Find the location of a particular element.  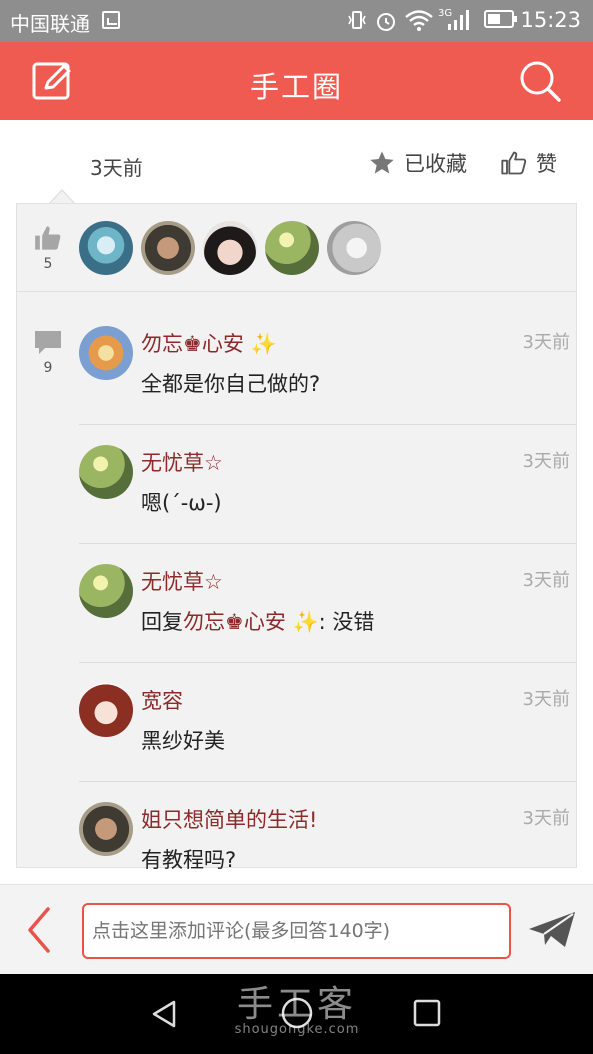

thumbs-up-icon is located at coordinates (514, 163).